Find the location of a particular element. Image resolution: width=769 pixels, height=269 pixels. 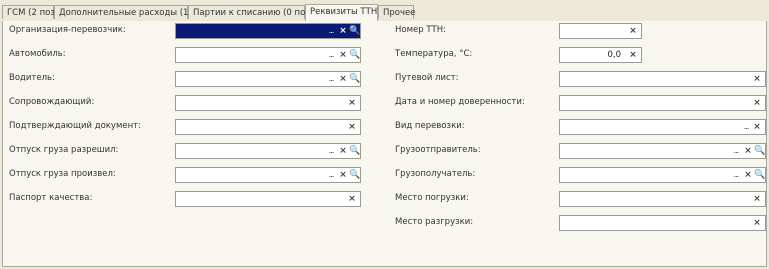

tab-additional-expenses: Дополнительные расходы (1 поз.) is located at coordinates (133, 12).